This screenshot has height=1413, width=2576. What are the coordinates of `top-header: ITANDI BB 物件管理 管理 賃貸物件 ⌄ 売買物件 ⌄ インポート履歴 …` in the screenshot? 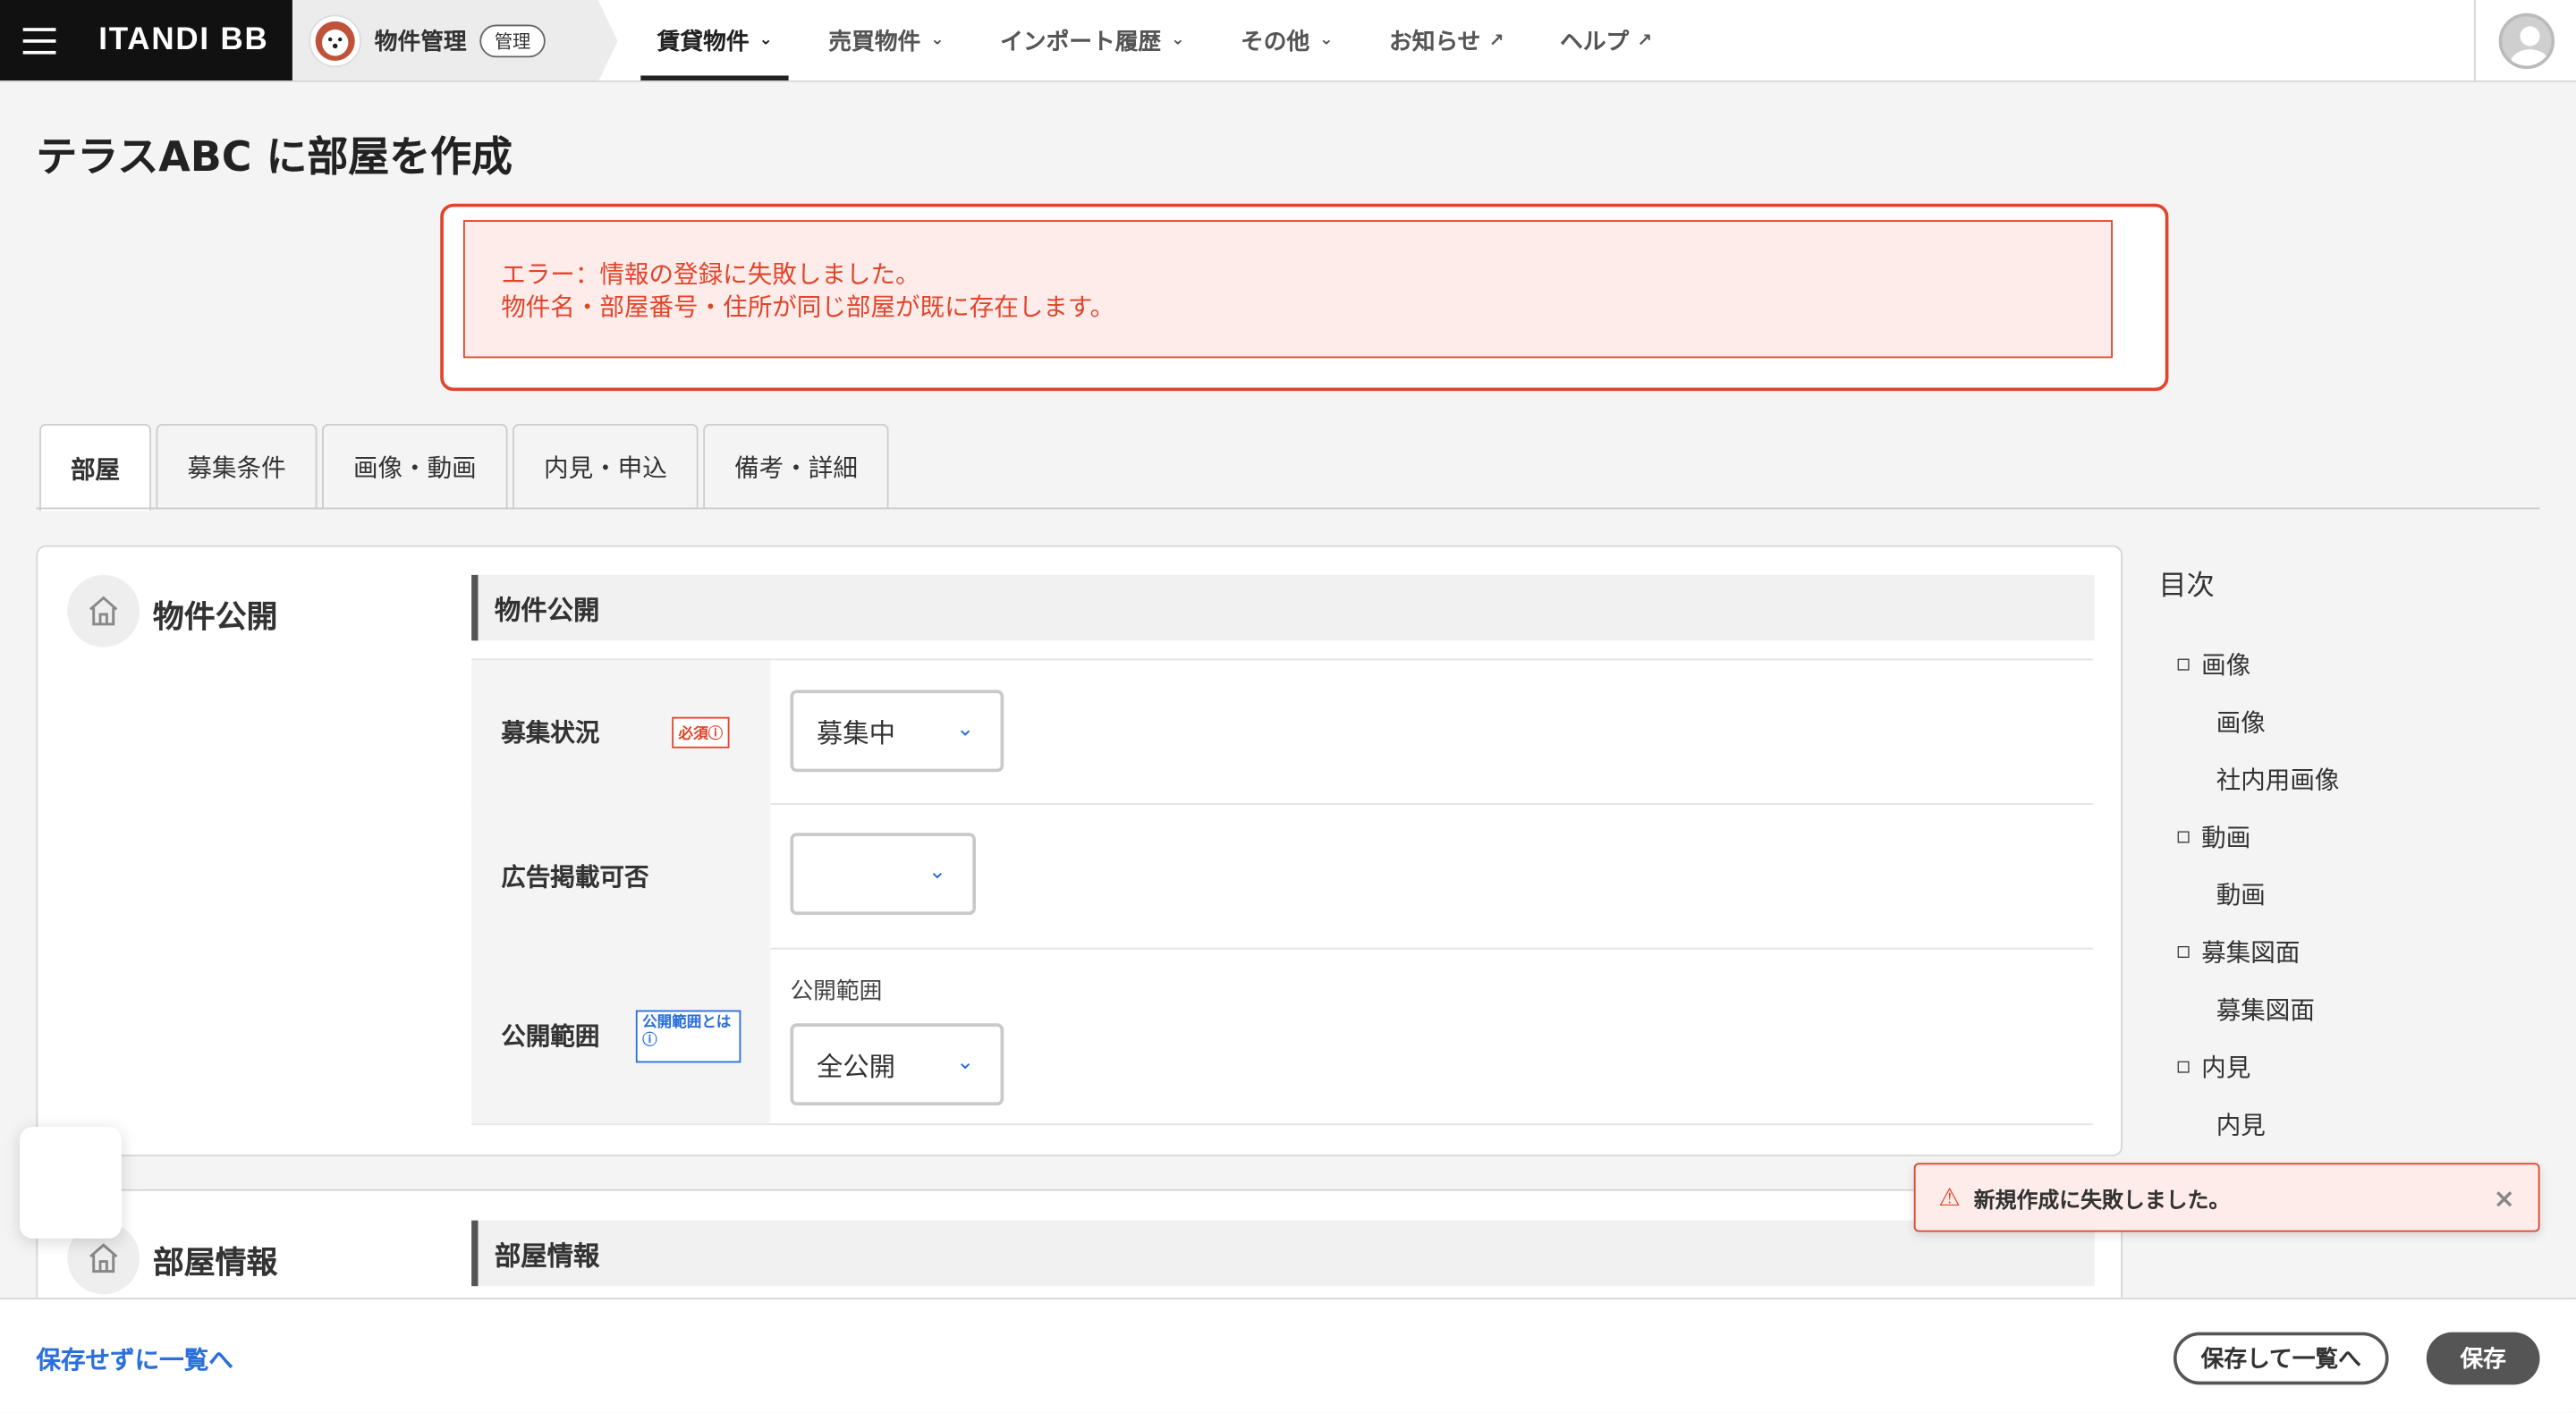 It's located at (1288, 41).